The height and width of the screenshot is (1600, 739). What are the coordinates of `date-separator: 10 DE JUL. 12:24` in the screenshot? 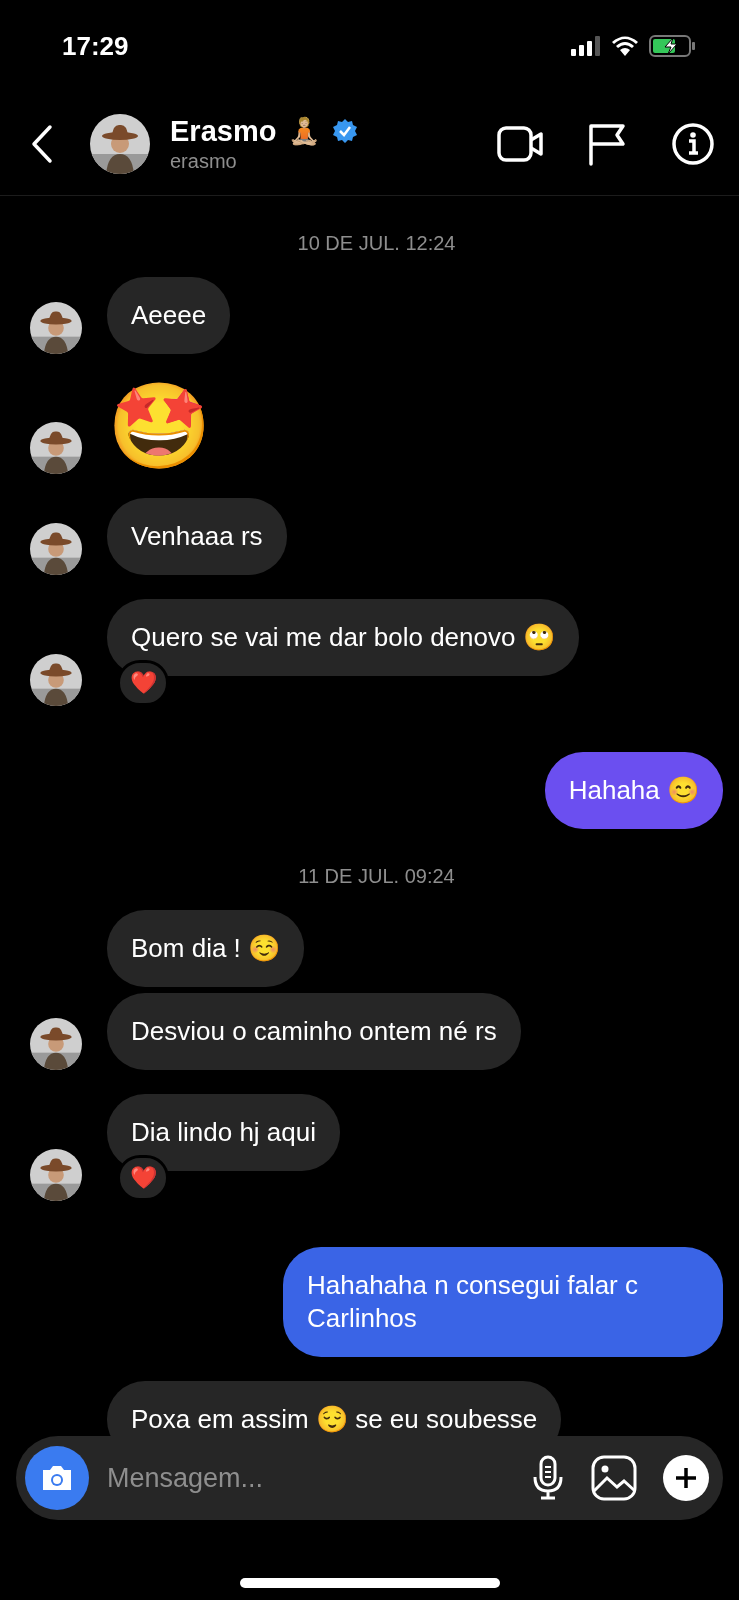 It's located at (376, 243).